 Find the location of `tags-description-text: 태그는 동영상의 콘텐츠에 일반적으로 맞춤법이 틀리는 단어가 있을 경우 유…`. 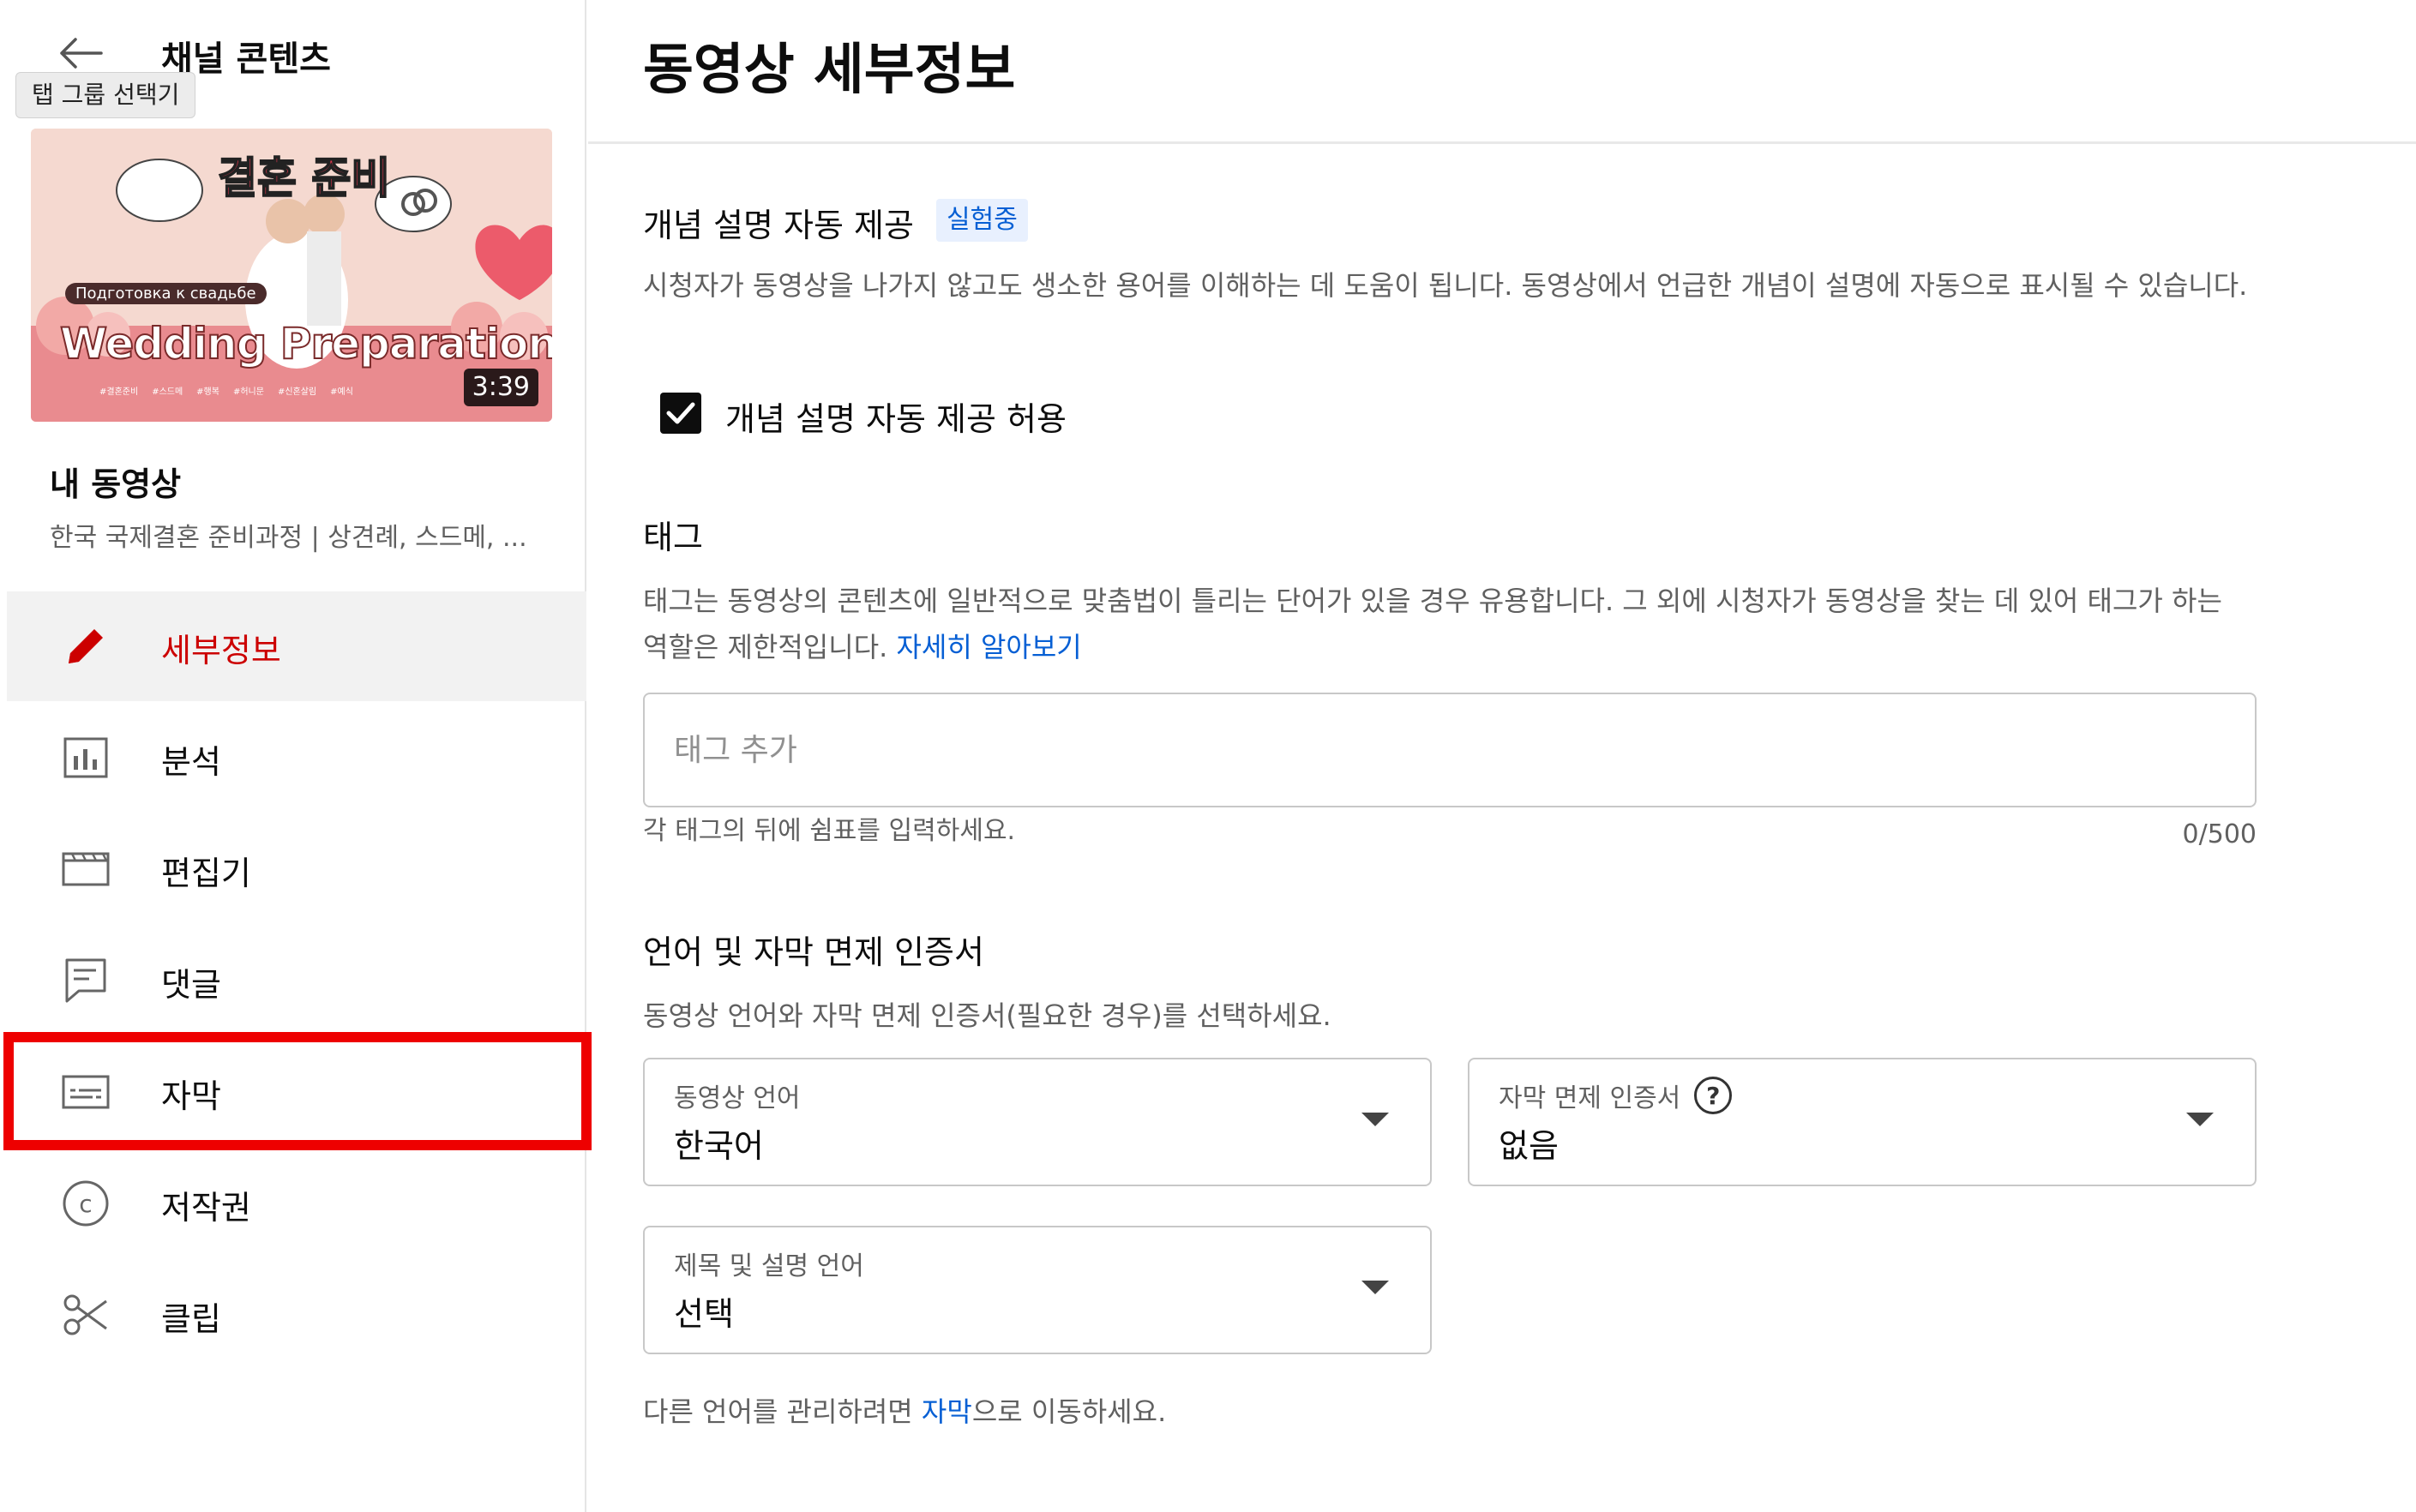

tags-description-text: 태그는 동영상의 콘텐츠에 일반적으로 맞춤법이 틀리는 단어가 있을 경우 유… is located at coordinates (1432, 624).